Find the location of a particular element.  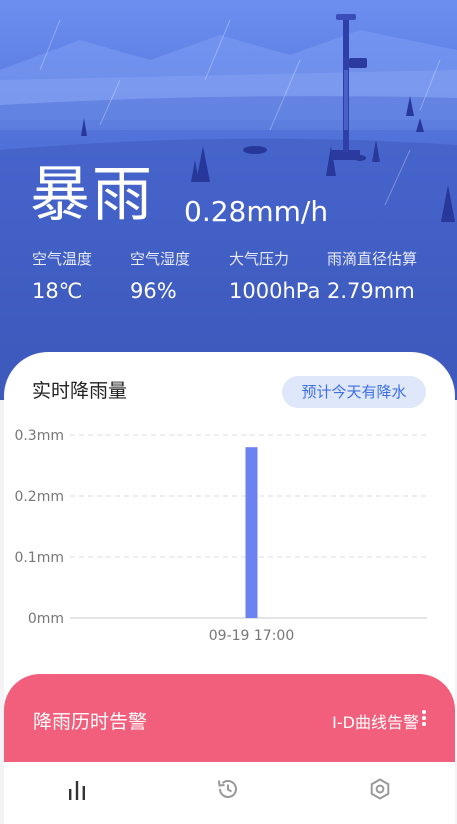

stat-air-pressure: 大气压力 1000hPa is located at coordinates (274, 277).